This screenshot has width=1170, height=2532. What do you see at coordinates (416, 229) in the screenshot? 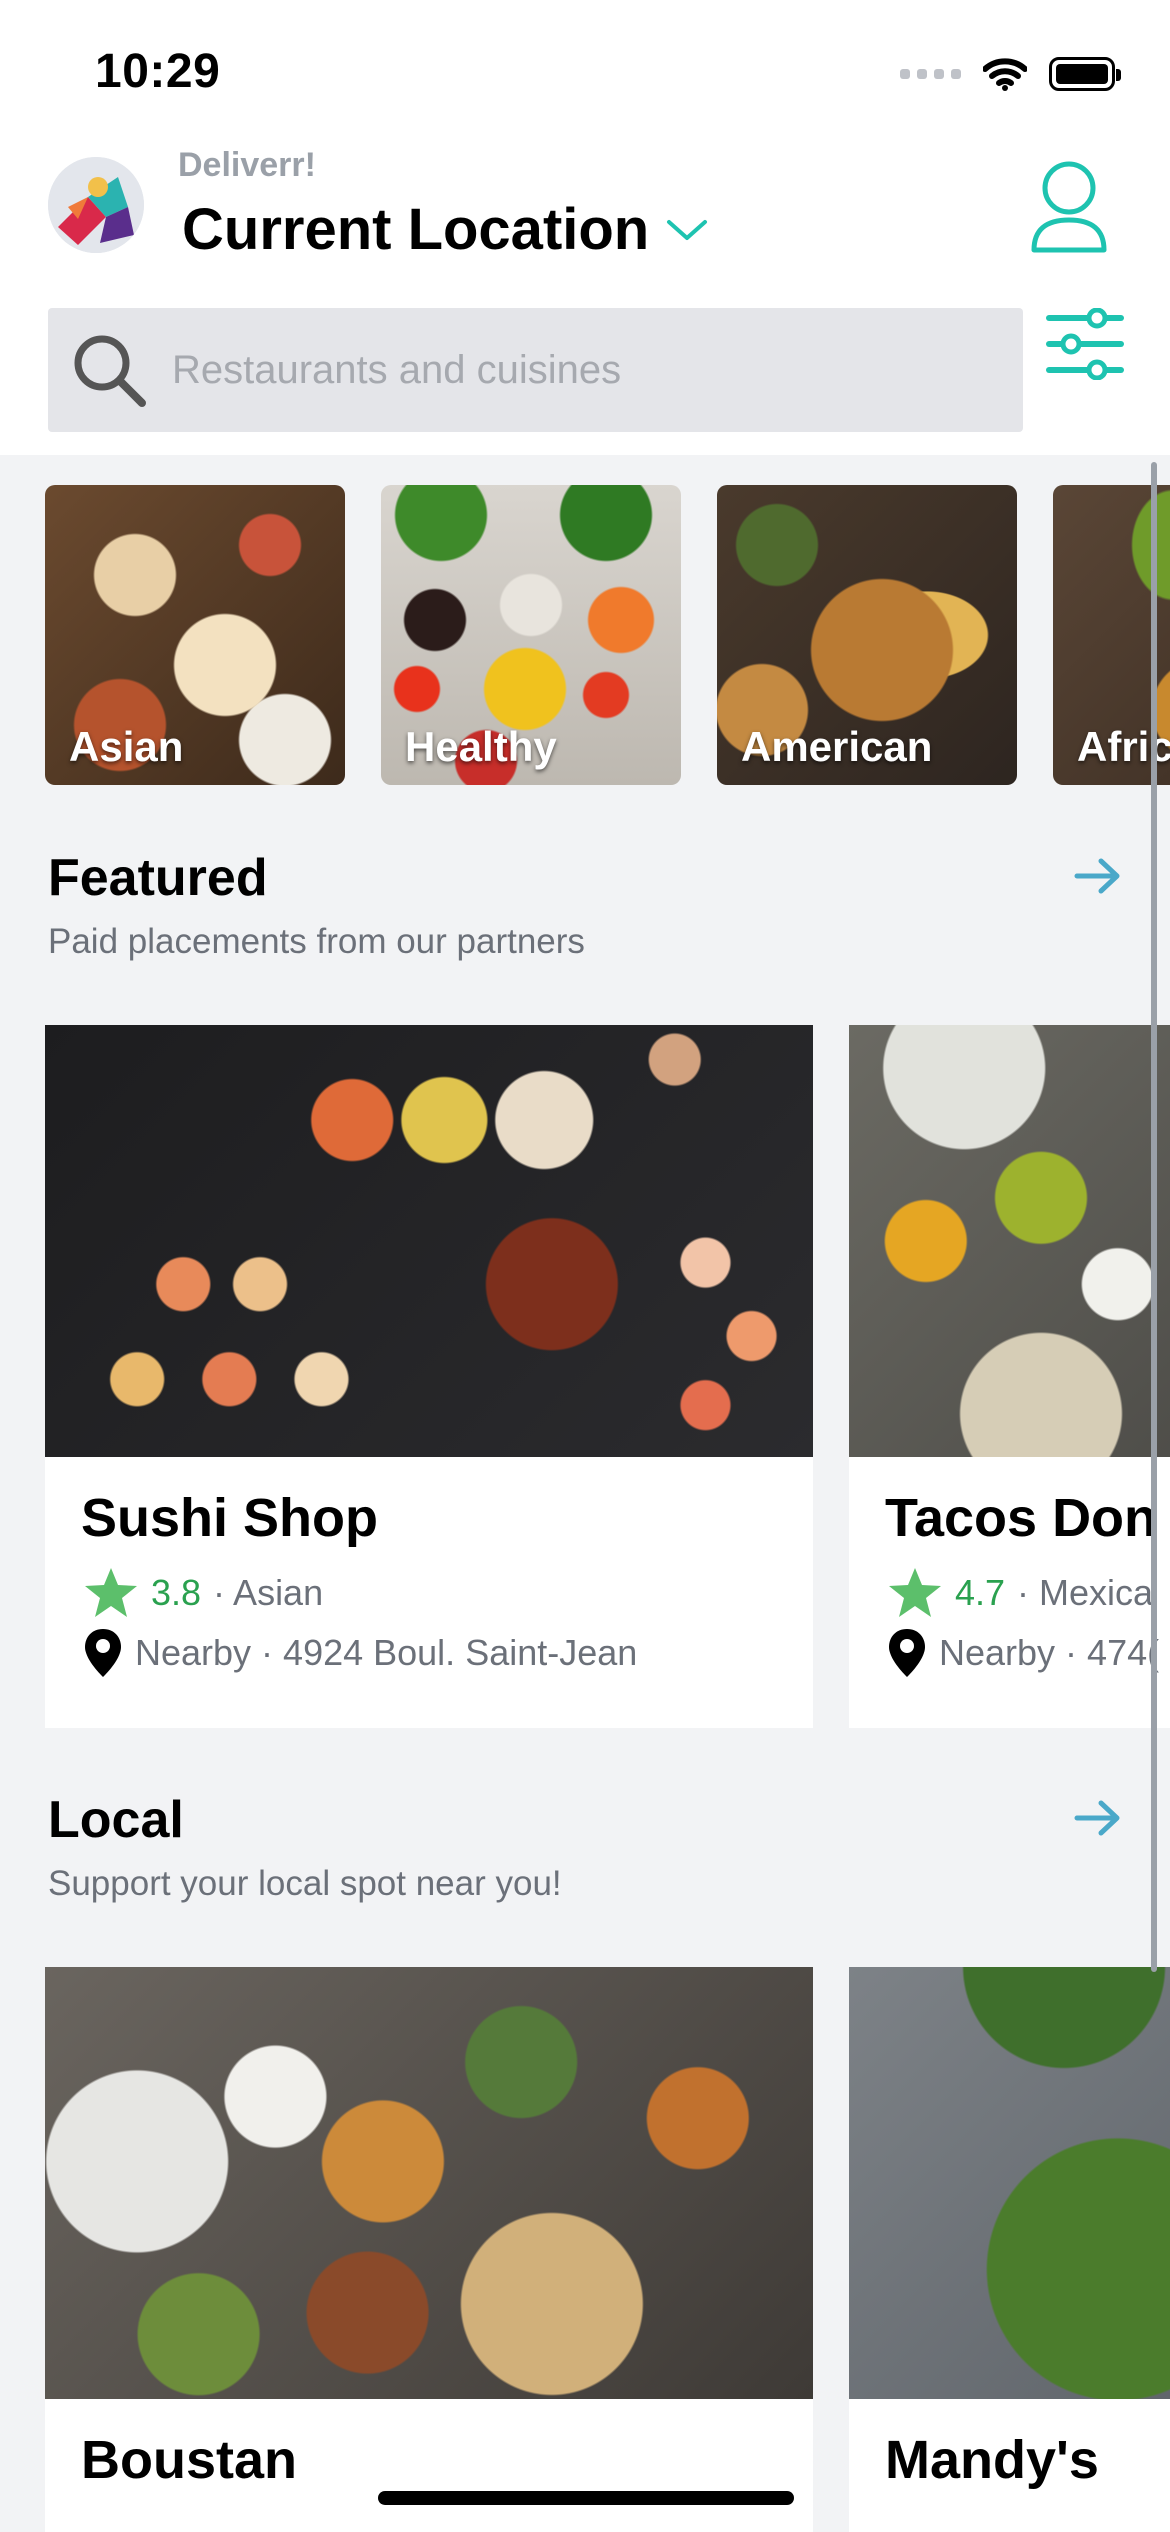
I see `location-label: Current Location` at bounding box center [416, 229].